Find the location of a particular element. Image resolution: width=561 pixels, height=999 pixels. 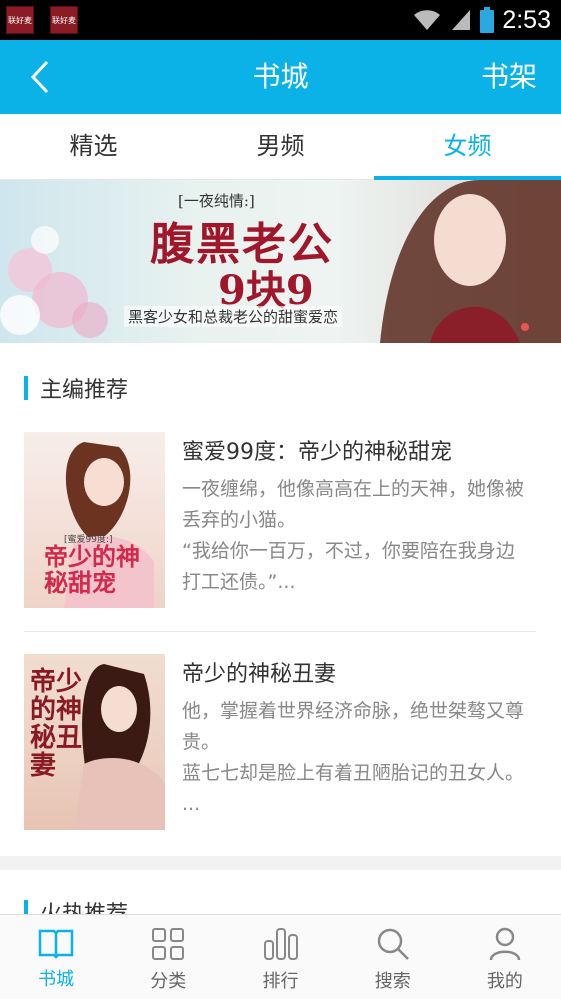

back-button is located at coordinates (40, 77).